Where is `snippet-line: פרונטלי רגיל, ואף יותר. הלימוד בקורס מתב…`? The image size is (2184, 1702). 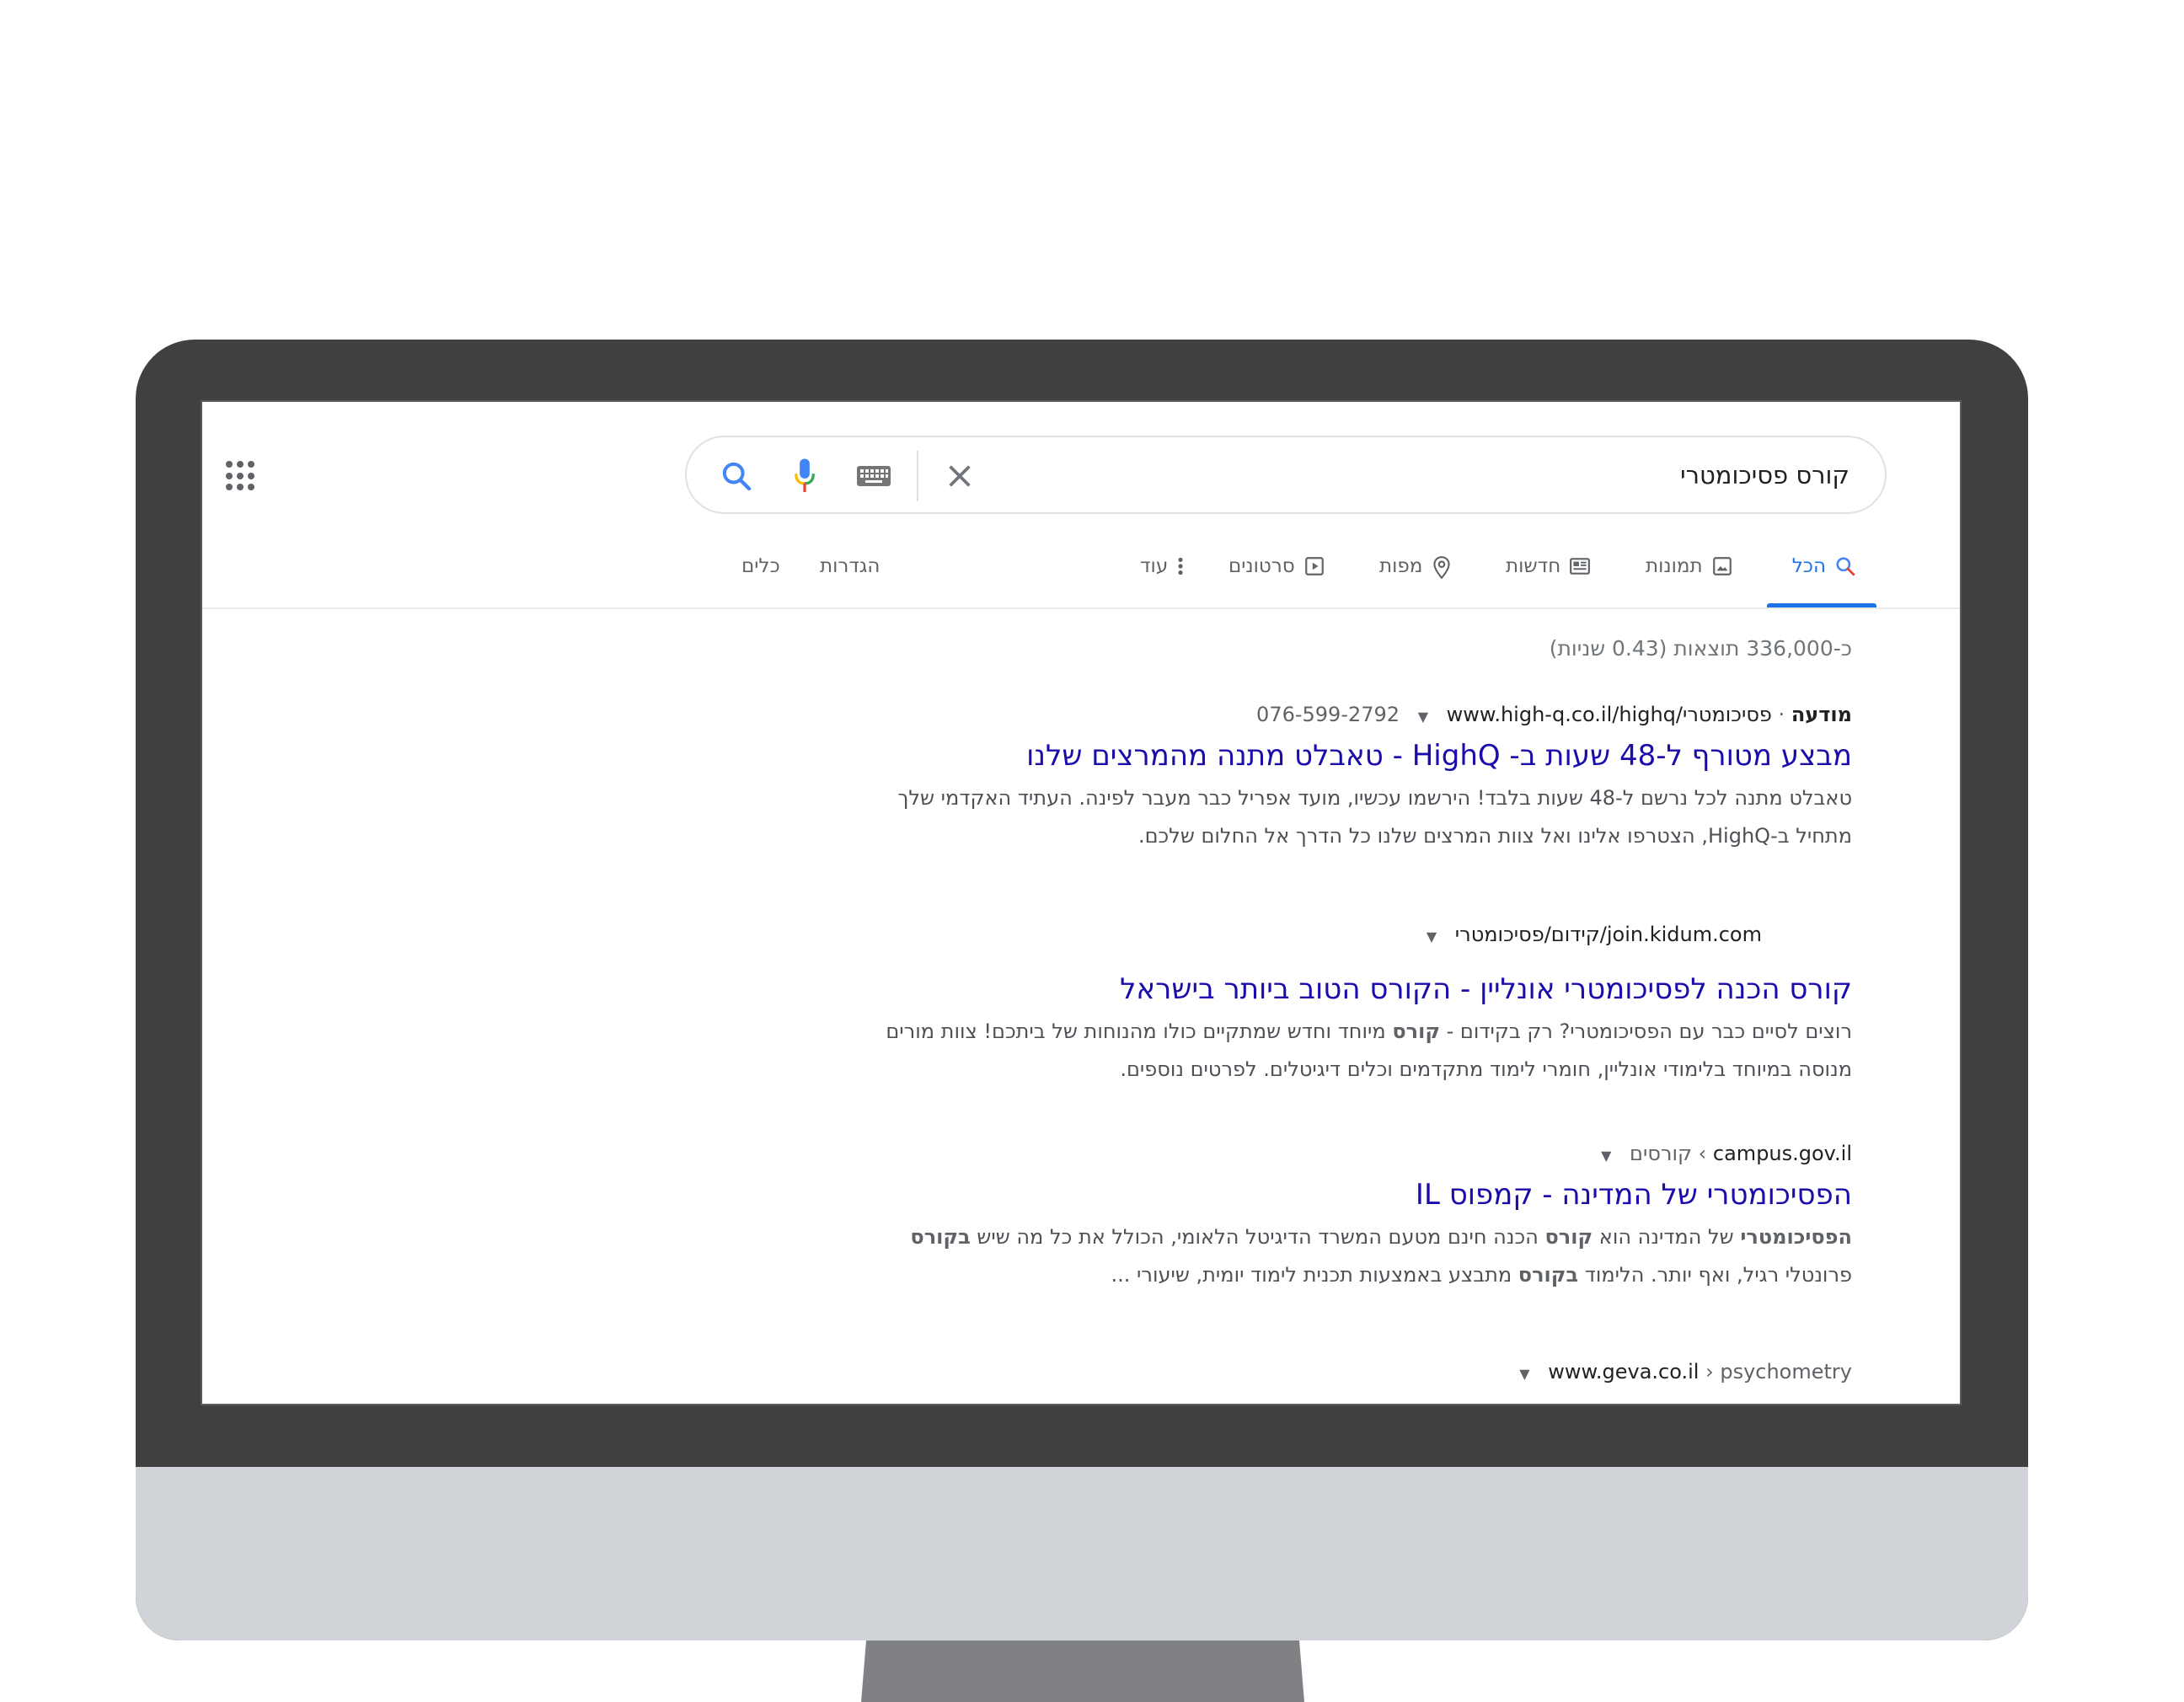
snippet-line: פרונטלי רגיל, ואף יותר. הלימוד בקורס מתב… is located at coordinates (1304, 1275).